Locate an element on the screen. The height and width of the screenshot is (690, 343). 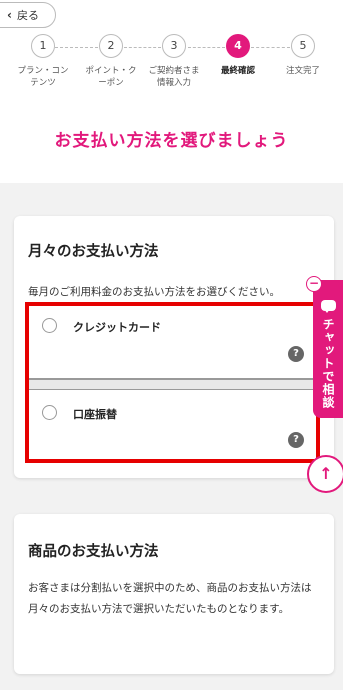
option-label: 口座振替 is located at coordinates (95, 414).